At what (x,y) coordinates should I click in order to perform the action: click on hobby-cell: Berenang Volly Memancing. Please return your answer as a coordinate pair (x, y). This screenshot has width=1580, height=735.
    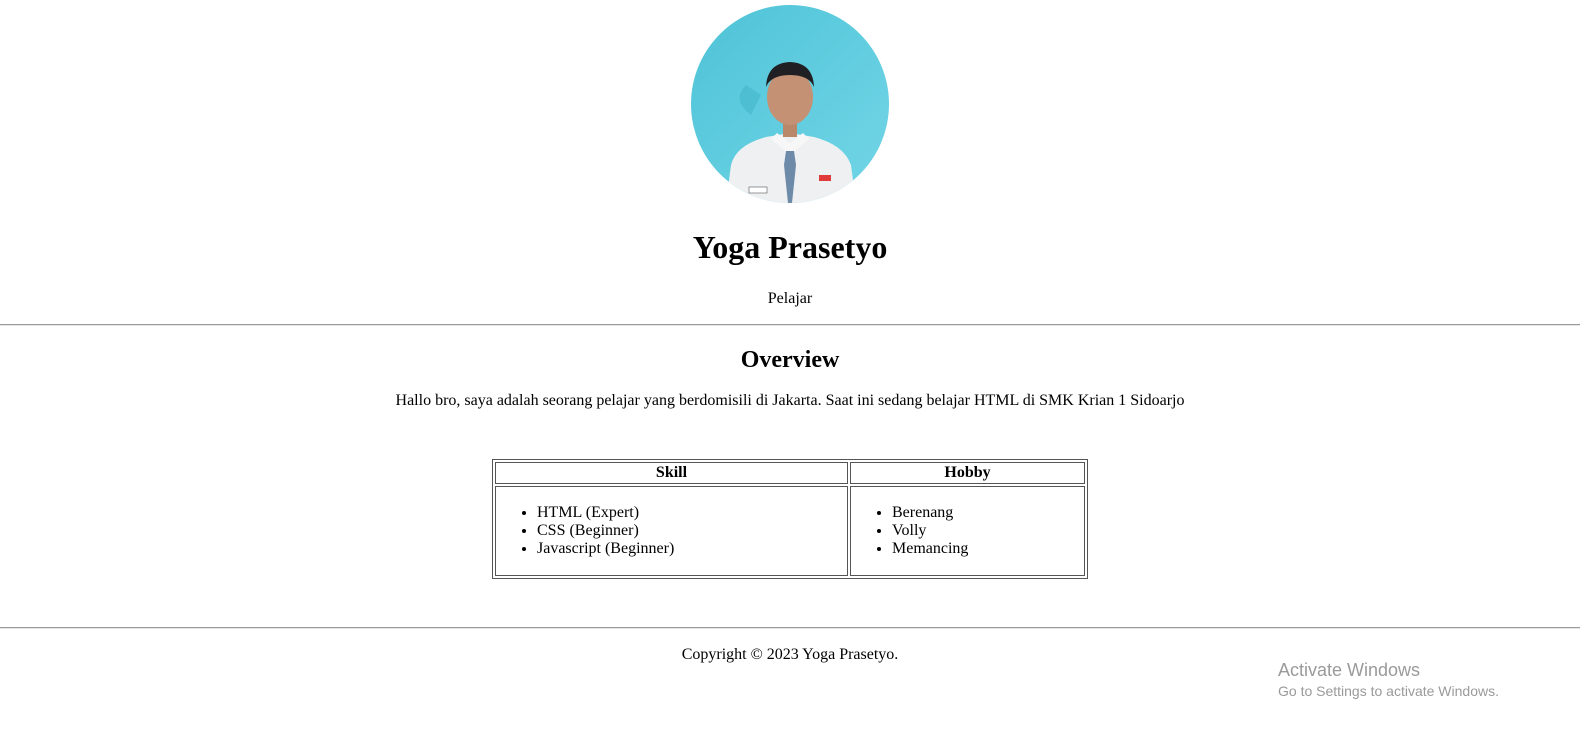
    Looking at the image, I should click on (967, 531).